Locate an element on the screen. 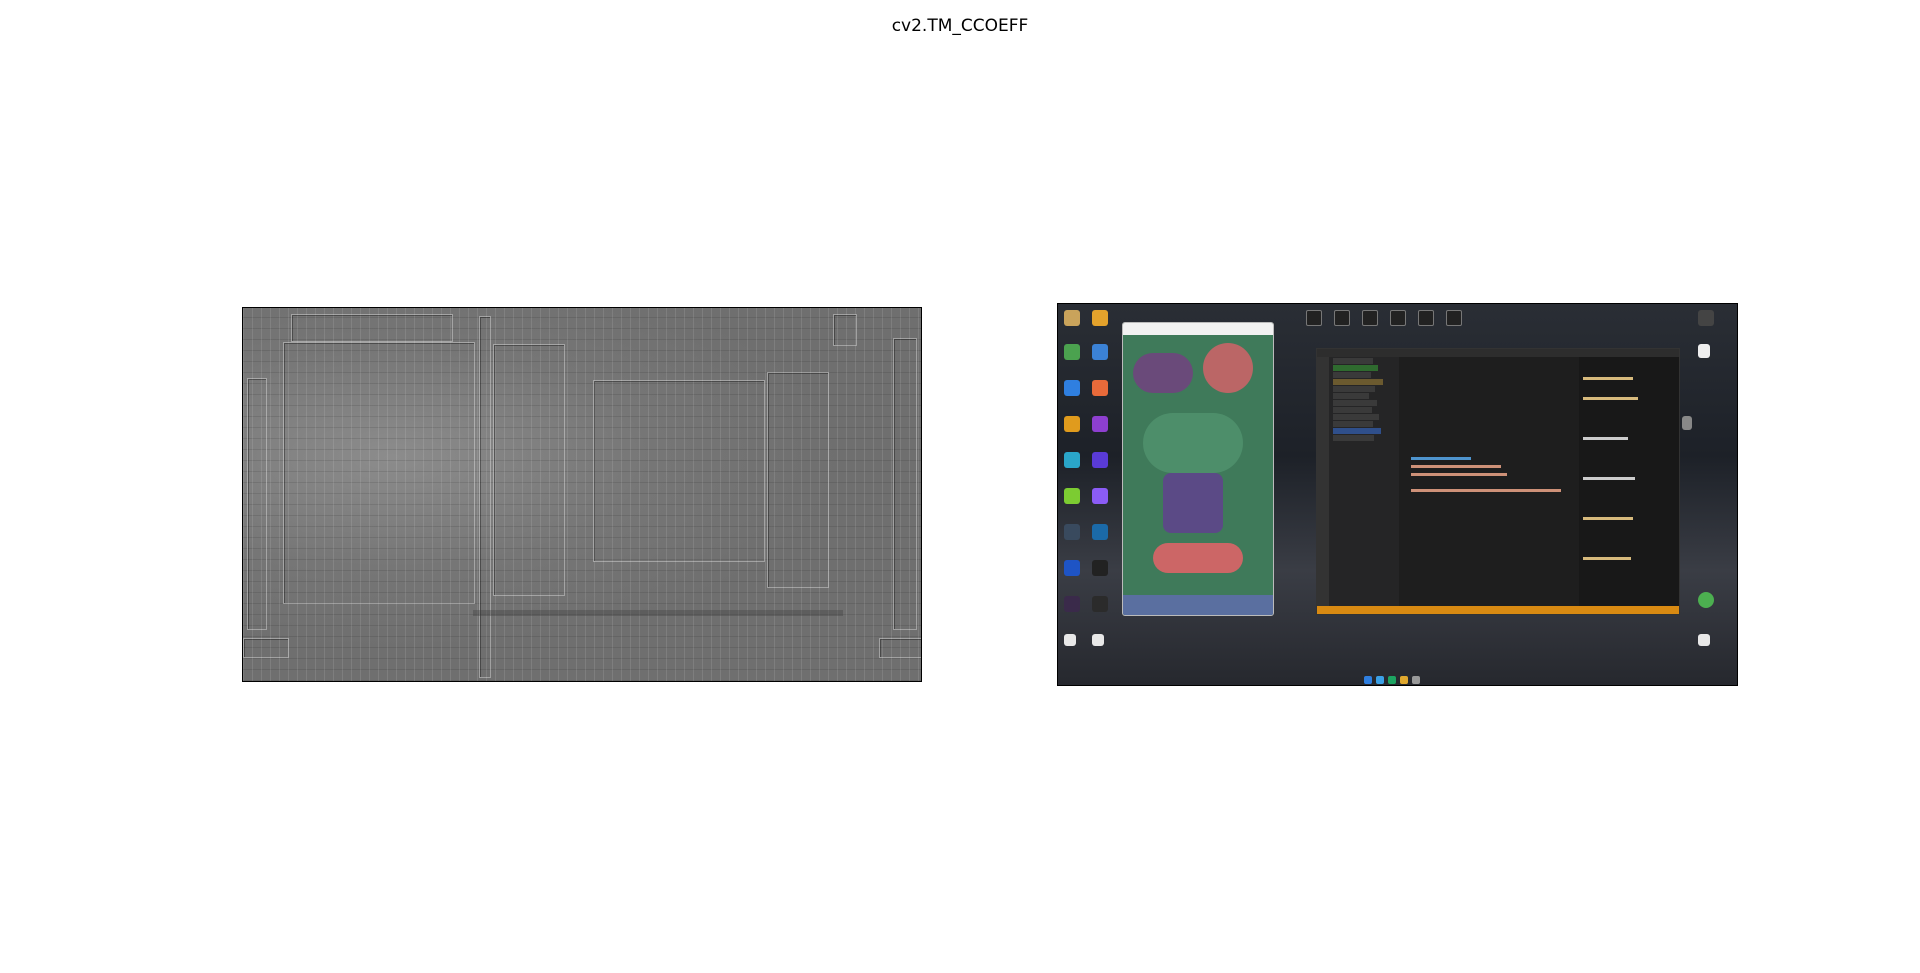  source-screenshot-image is located at coordinates (1397, 494).